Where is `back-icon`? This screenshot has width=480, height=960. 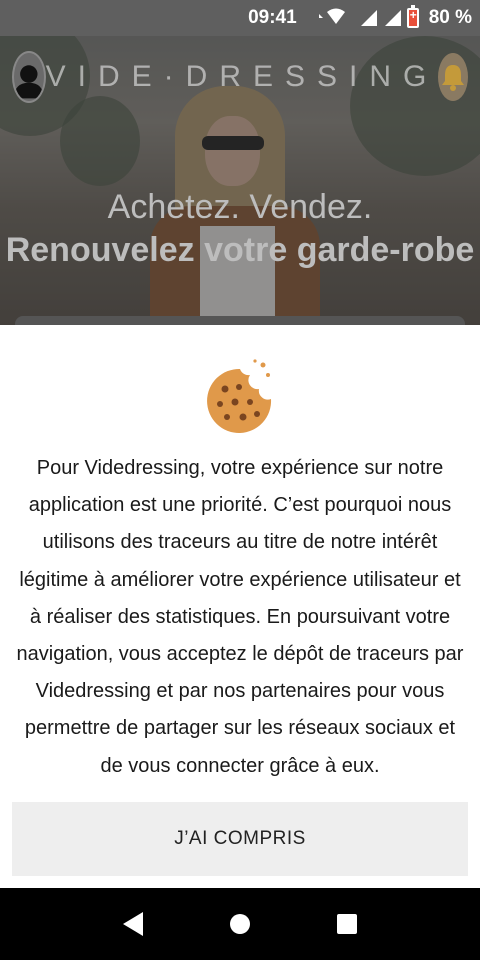 back-icon is located at coordinates (133, 924).